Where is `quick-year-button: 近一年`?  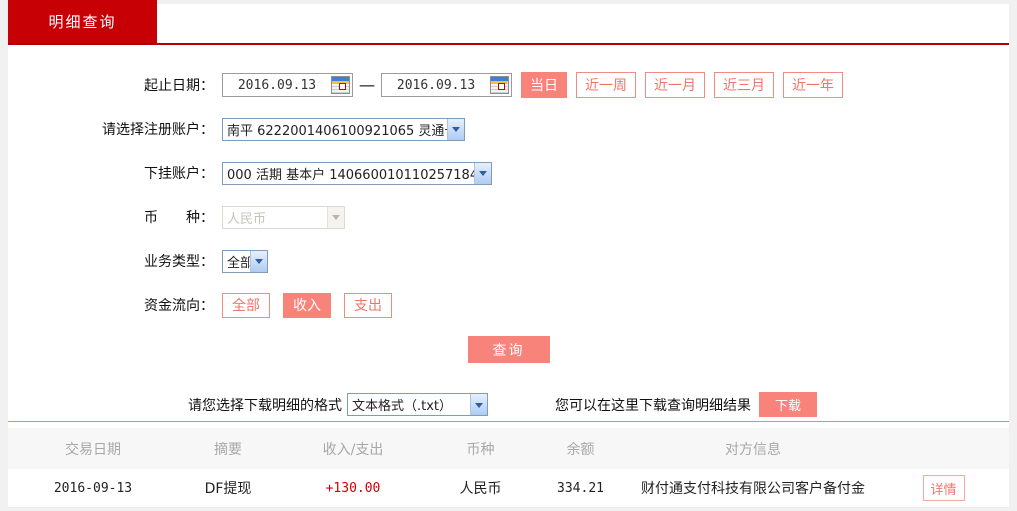 quick-year-button: 近一年 is located at coordinates (813, 85).